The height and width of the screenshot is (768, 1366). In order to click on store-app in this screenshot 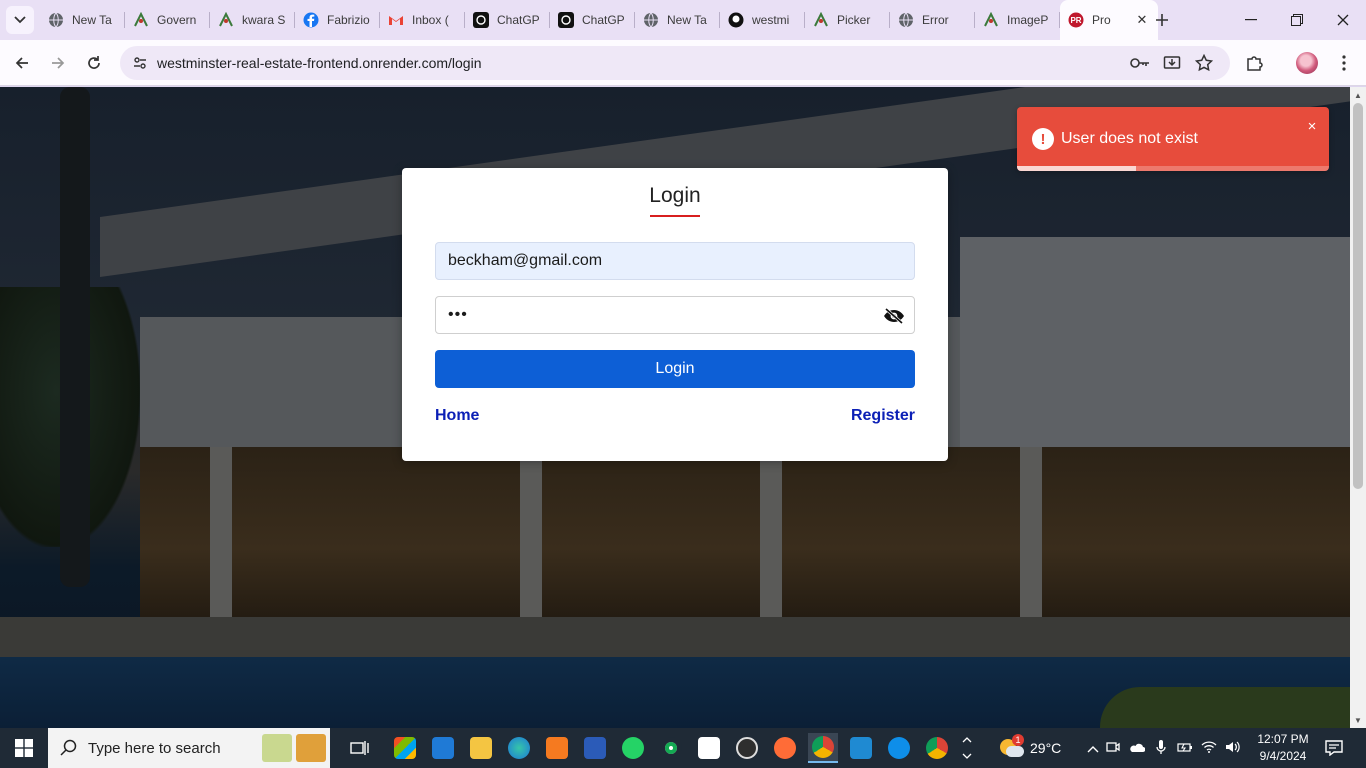, I will do `click(405, 748)`.